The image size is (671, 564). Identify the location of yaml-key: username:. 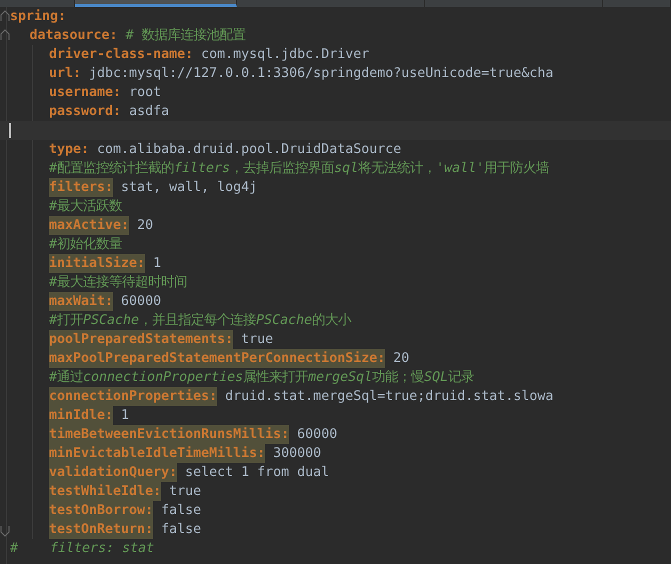
(85, 92).